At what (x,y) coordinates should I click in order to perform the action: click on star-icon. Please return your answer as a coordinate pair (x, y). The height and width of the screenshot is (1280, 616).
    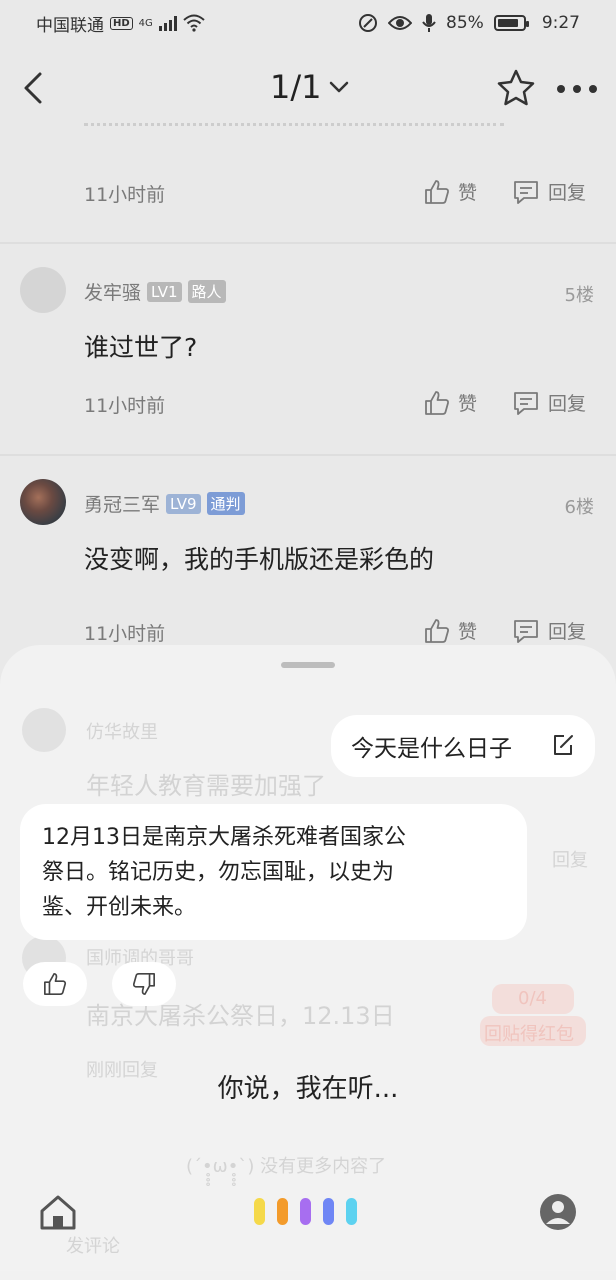
    Looking at the image, I should click on (516, 88).